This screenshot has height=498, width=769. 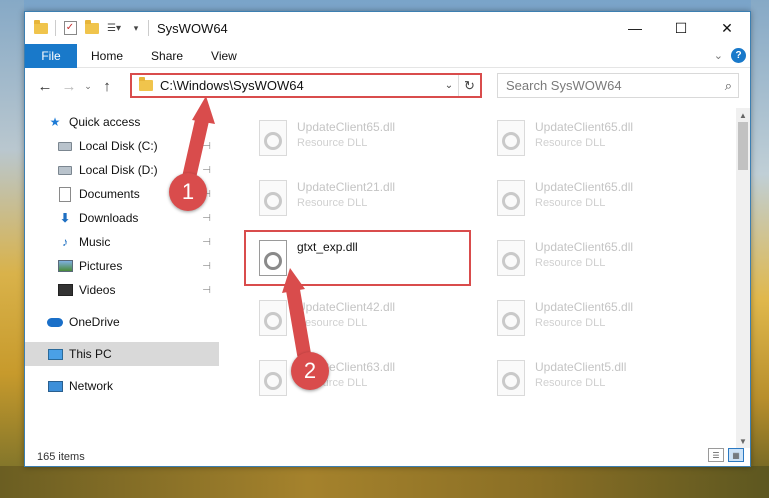 I want to click on ribbon-tabs: File Home Share View ⌄ ?, so click(x=387, y=55).